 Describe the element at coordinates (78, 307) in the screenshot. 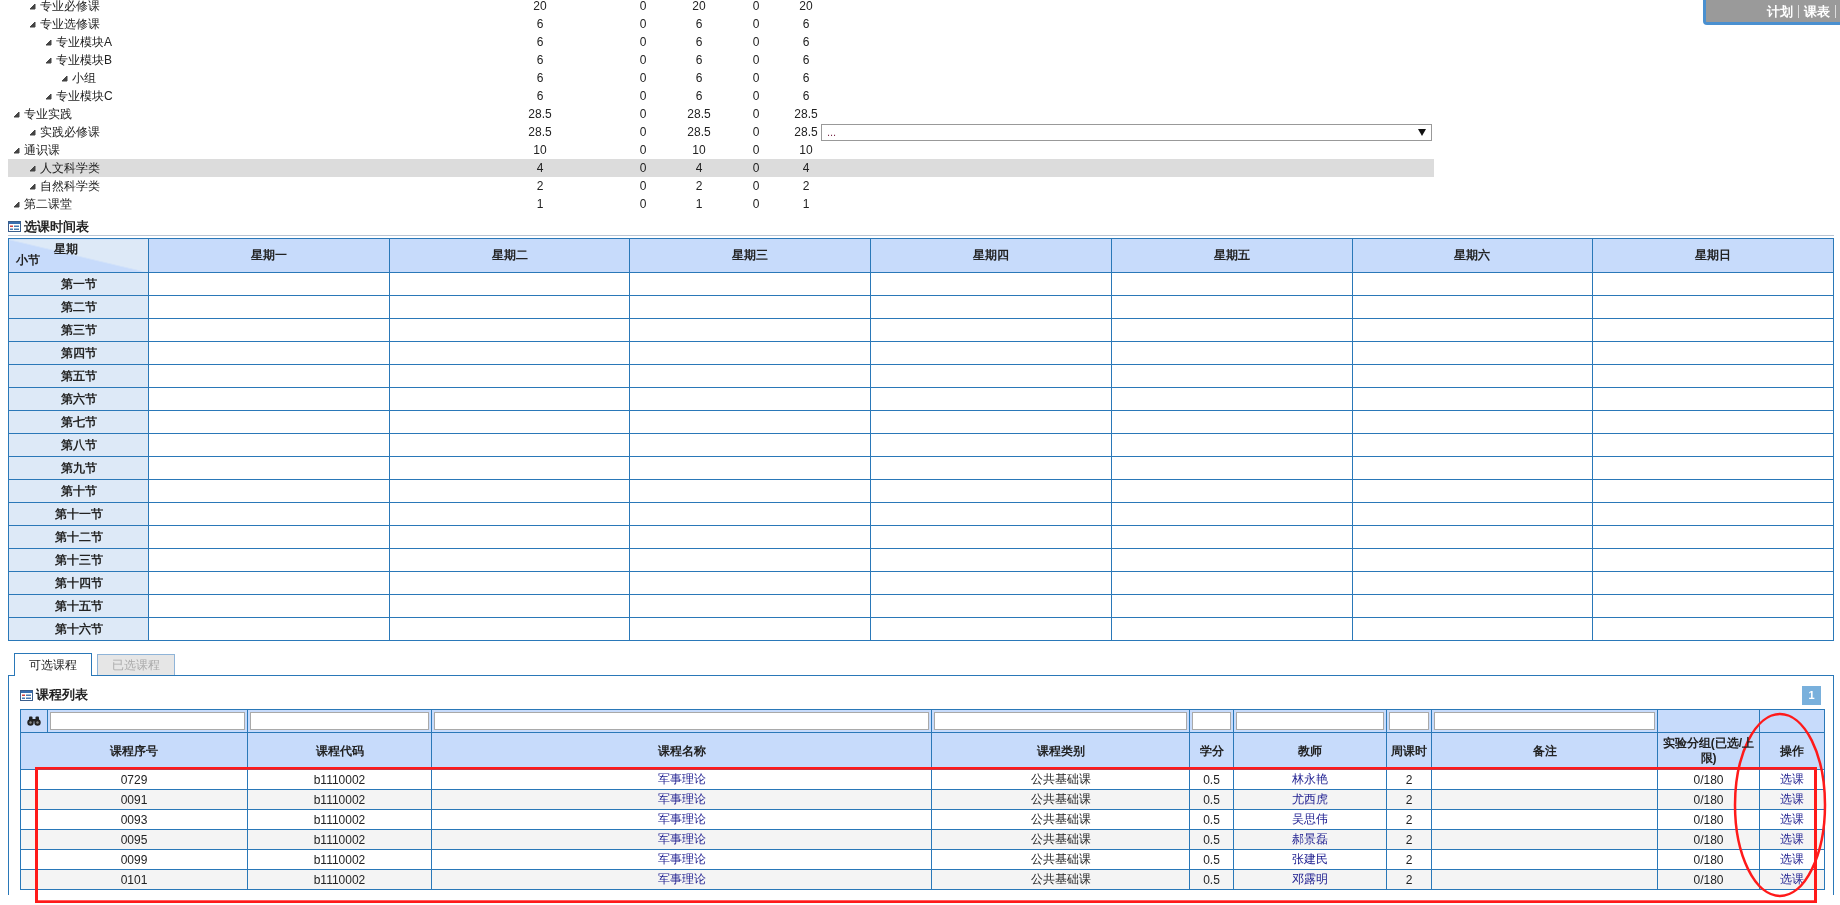

I see `row-header: 第二节` at that location.